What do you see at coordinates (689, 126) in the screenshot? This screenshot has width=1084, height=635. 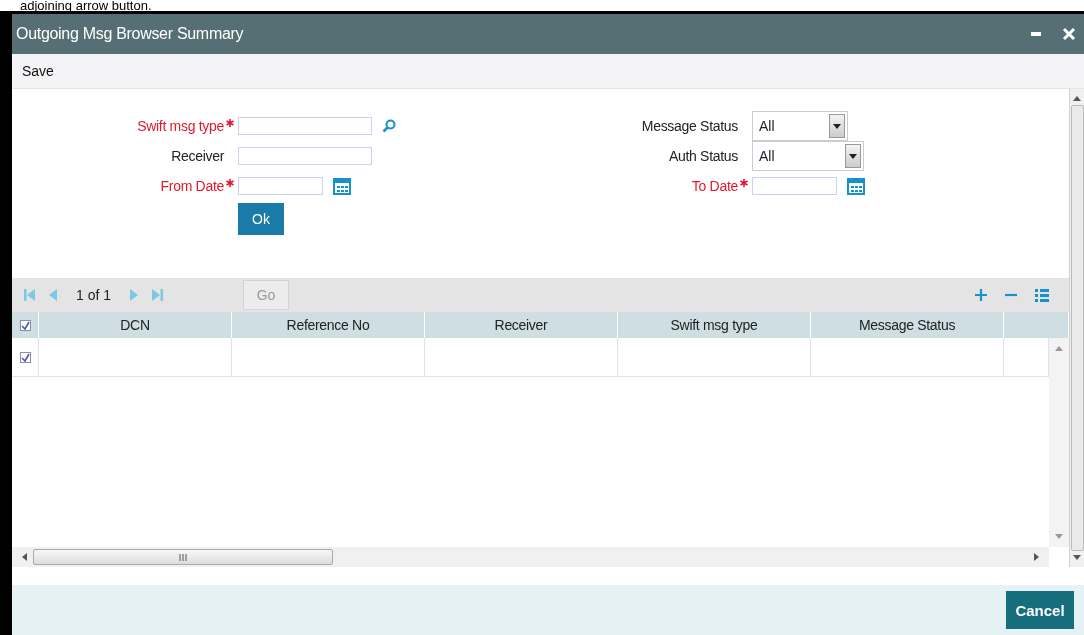 I see `field-label: Message Status` at bounding box center [689, 126].